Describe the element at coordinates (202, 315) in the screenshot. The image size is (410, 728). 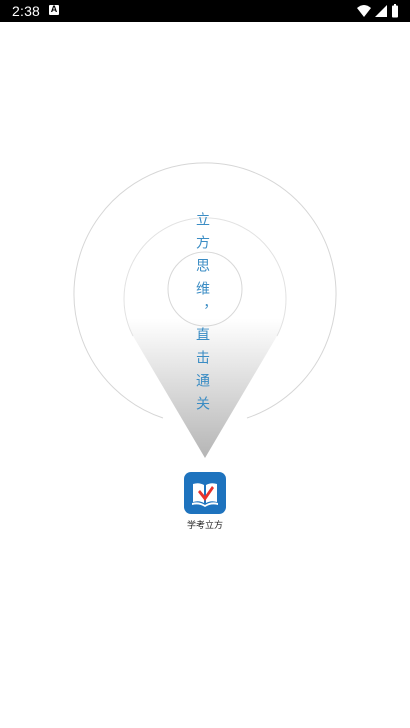
I see `slogan-text: 立方思维，直击通关` at that location.